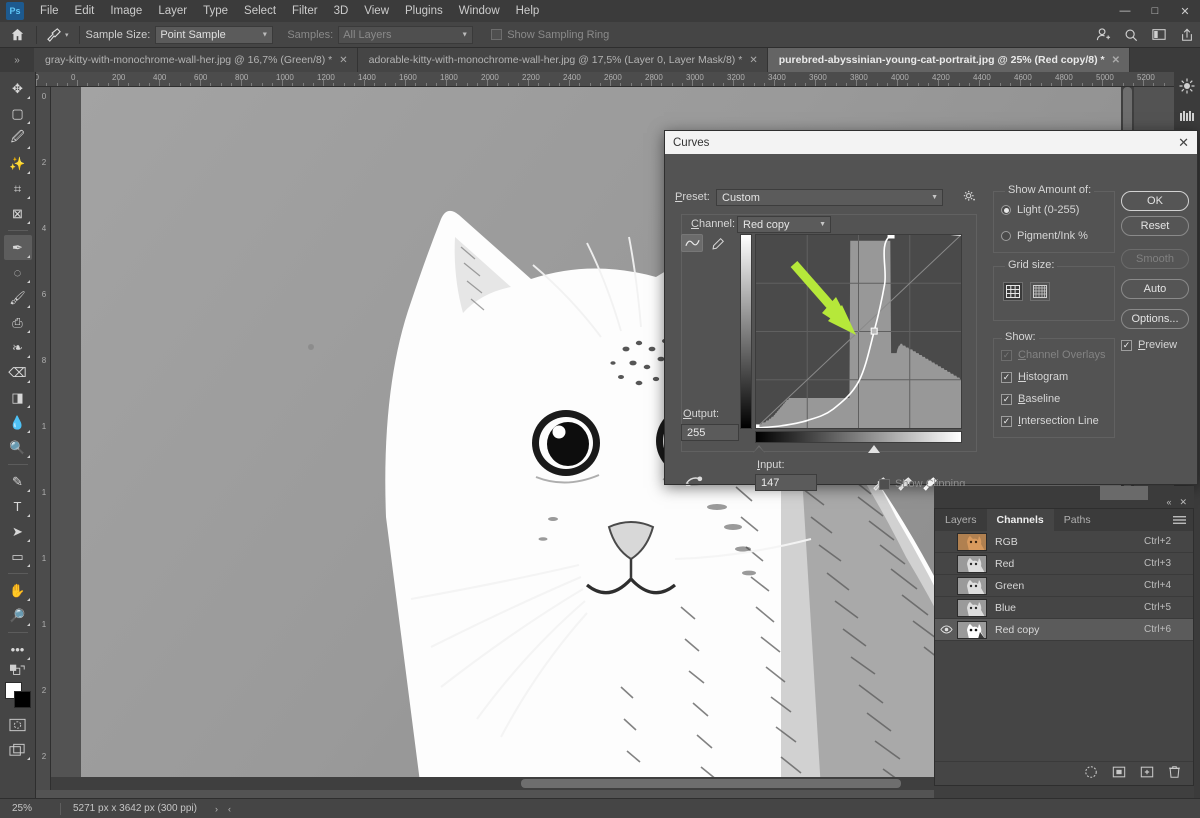  What do you see at coordinates (718, 243) in the screenshot?
I see `pencil-icon` at bounding box center [718, 243].